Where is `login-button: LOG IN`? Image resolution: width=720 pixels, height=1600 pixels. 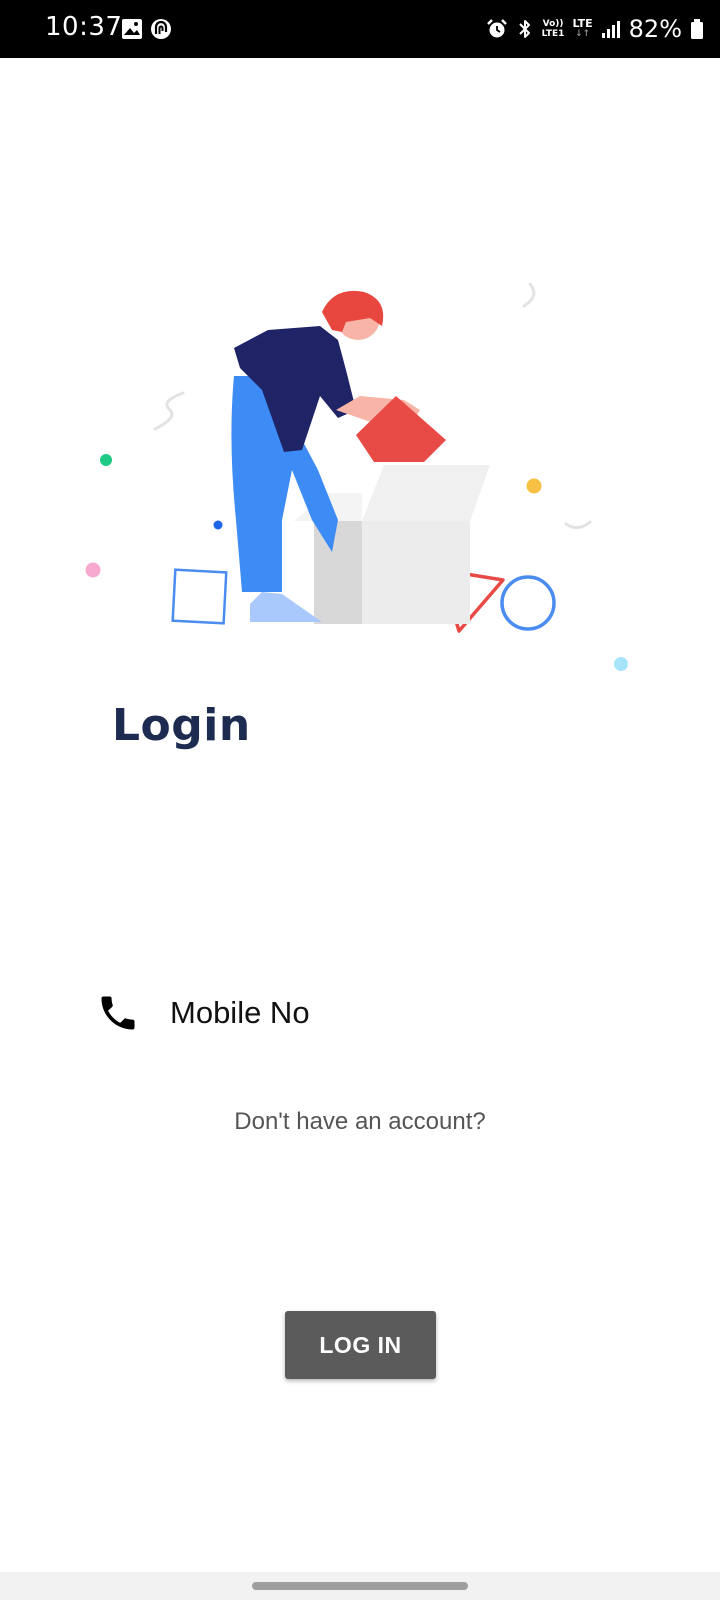 login-button: LOG IN is located at coordinates (360, 1345).